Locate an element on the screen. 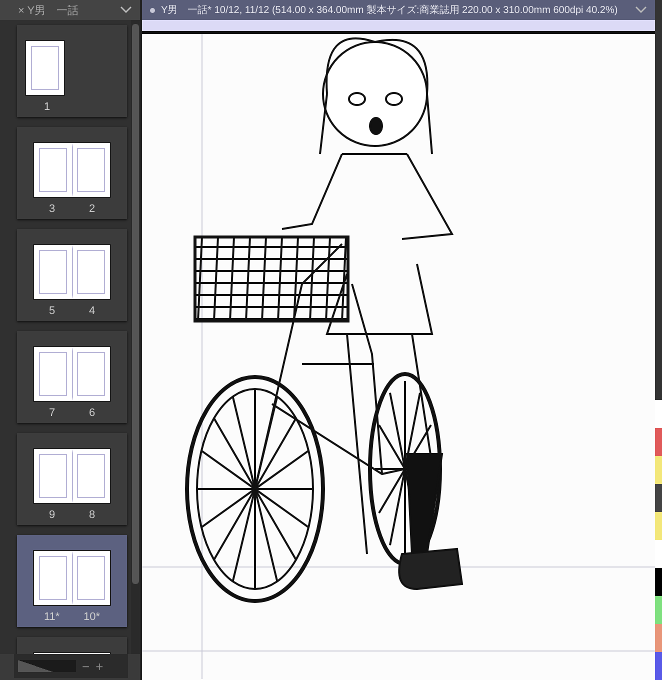 This screenshot has height=680, width=662. page-number: 6 is located at coordinates (92, 413).